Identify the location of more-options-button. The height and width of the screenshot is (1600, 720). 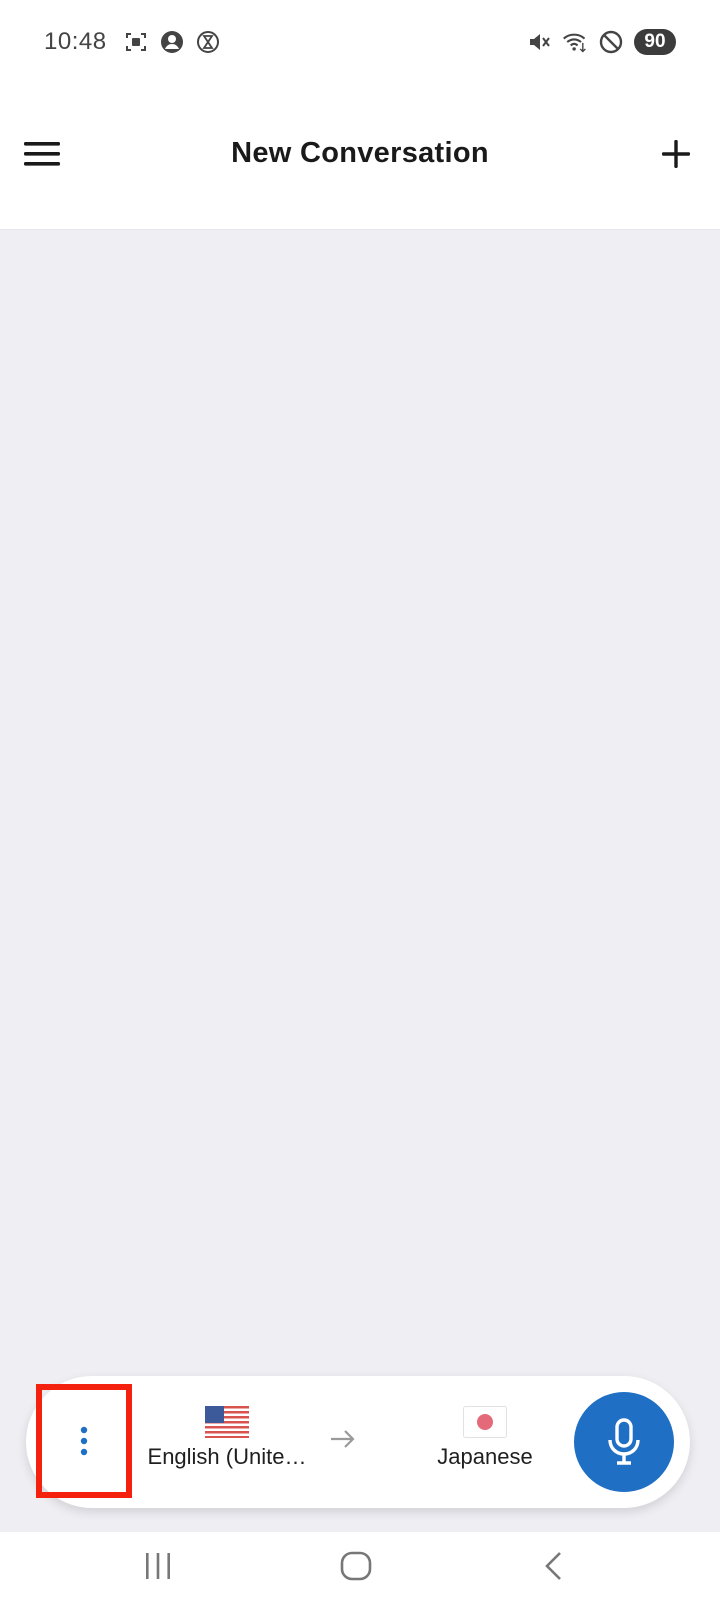
(84, 1441).